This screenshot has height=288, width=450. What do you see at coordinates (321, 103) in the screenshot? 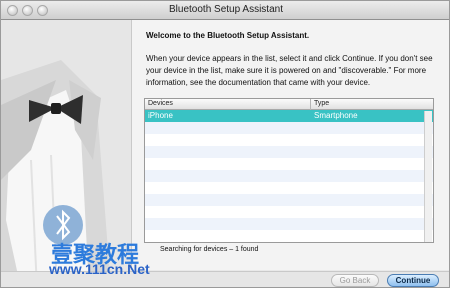
I see `column-header-type: Type` at bounding box center [321, 103].